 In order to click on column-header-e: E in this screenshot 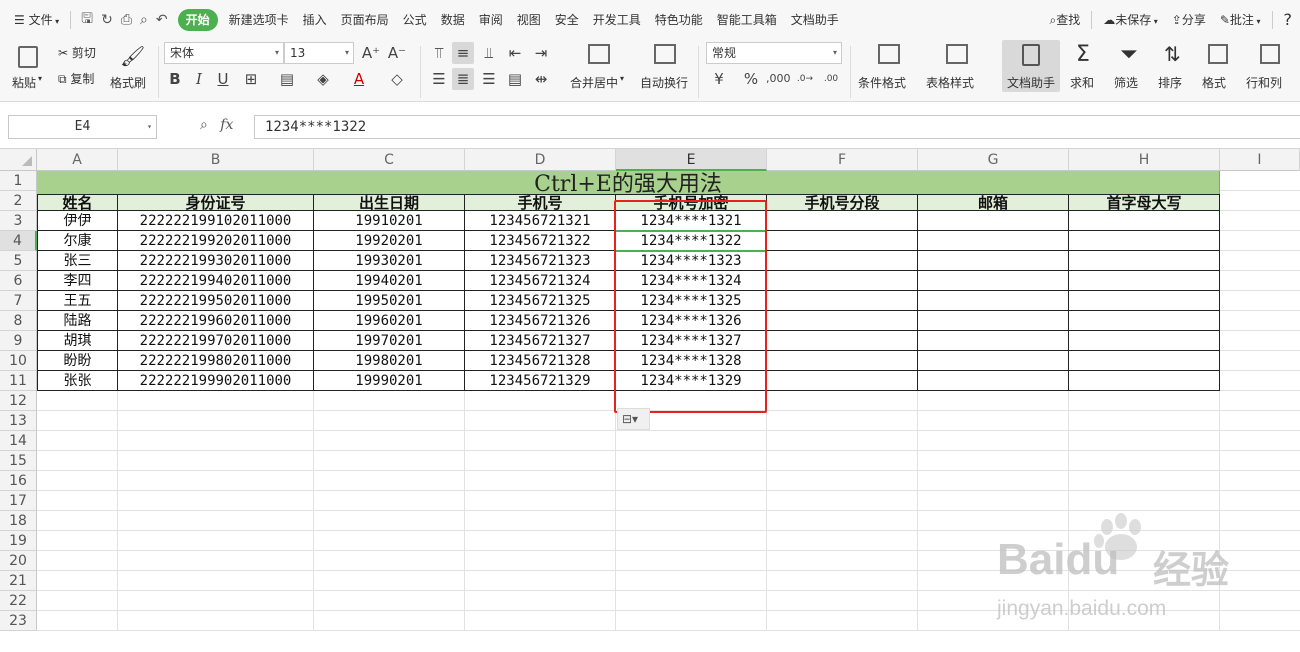, I will do `click(691, 160)`.